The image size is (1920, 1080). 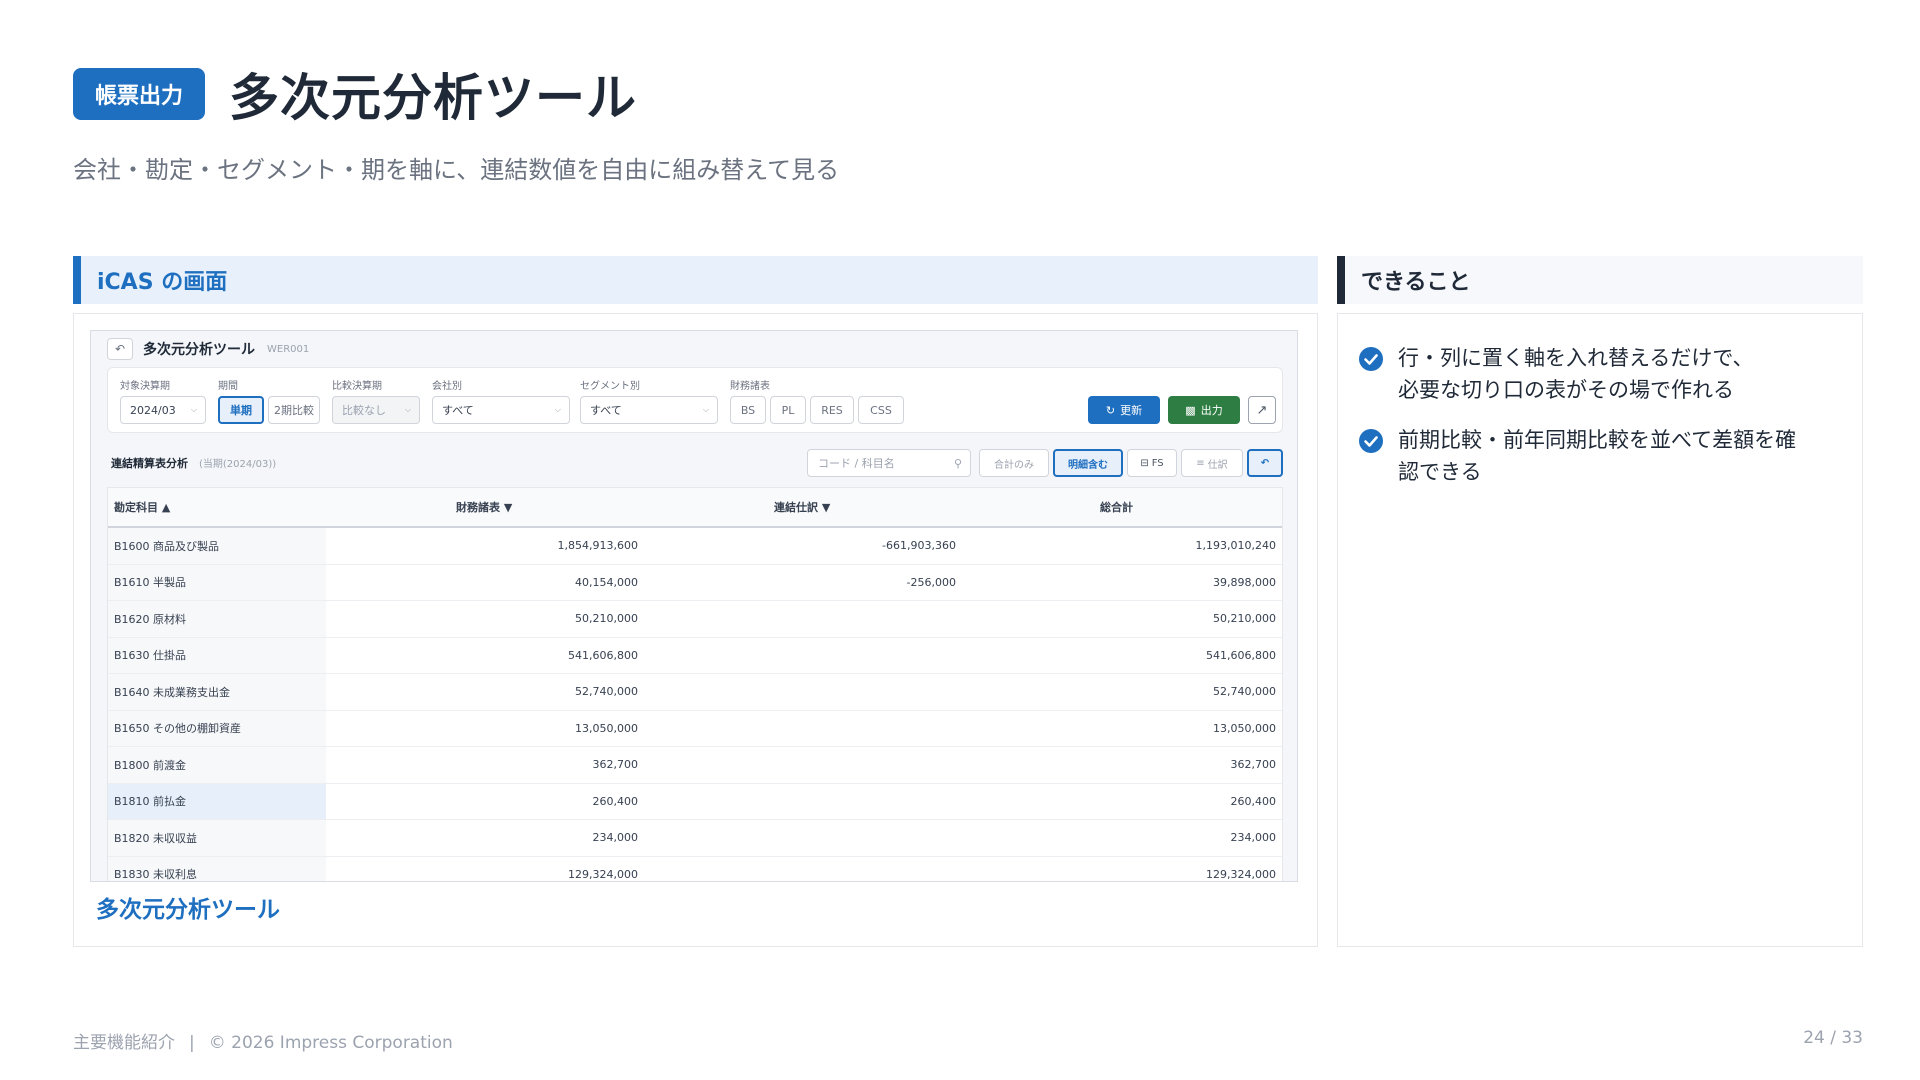 I want to click on feature-item: 前期比較・前年同期比較を並べて差額を確 認できる, so click(x=1600, y=456).